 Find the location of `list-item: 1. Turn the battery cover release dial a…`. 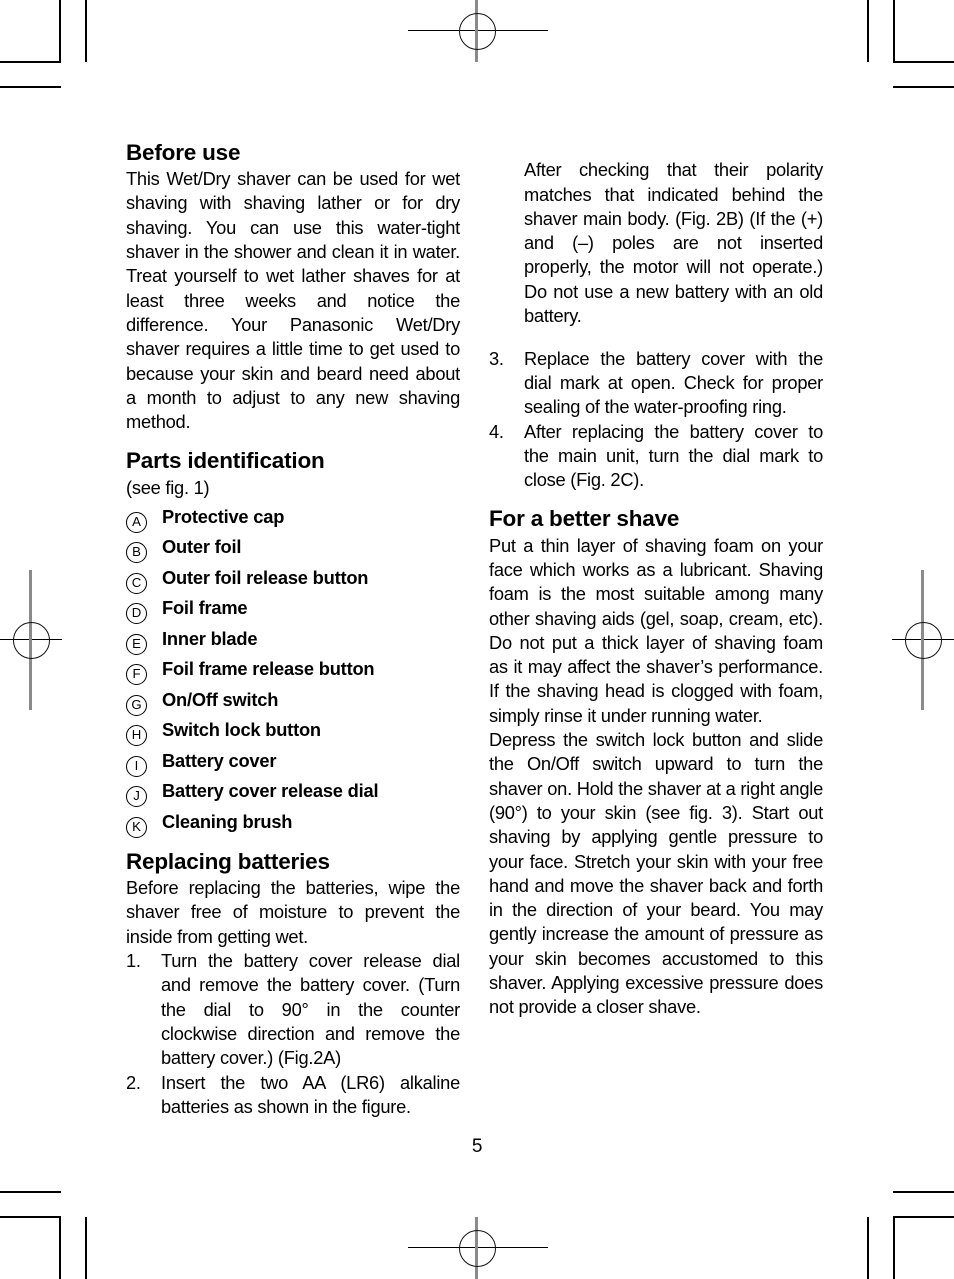

list-item: 1. Turn the battery cover release dial a… is located at coordinates (293, 1009).